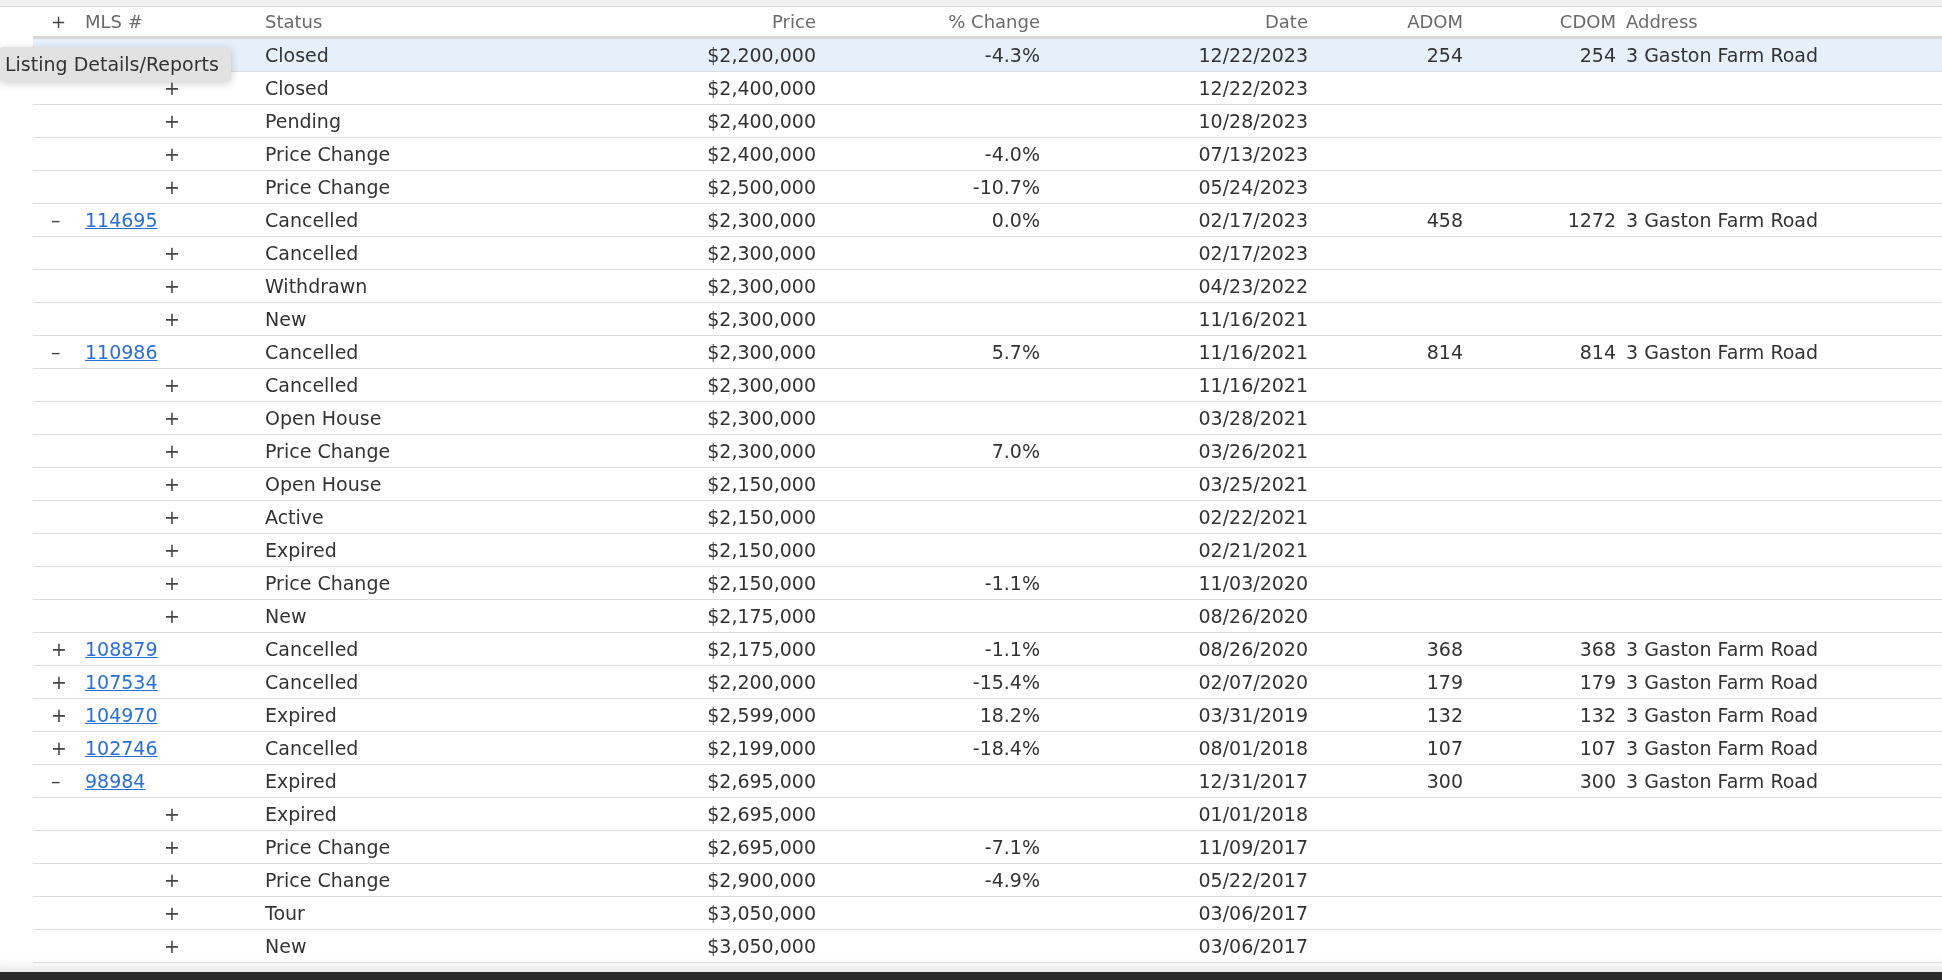  Describe the element at coordinates (114, 21) in the screenshot. I see `mls-header: MLS #` at that location.